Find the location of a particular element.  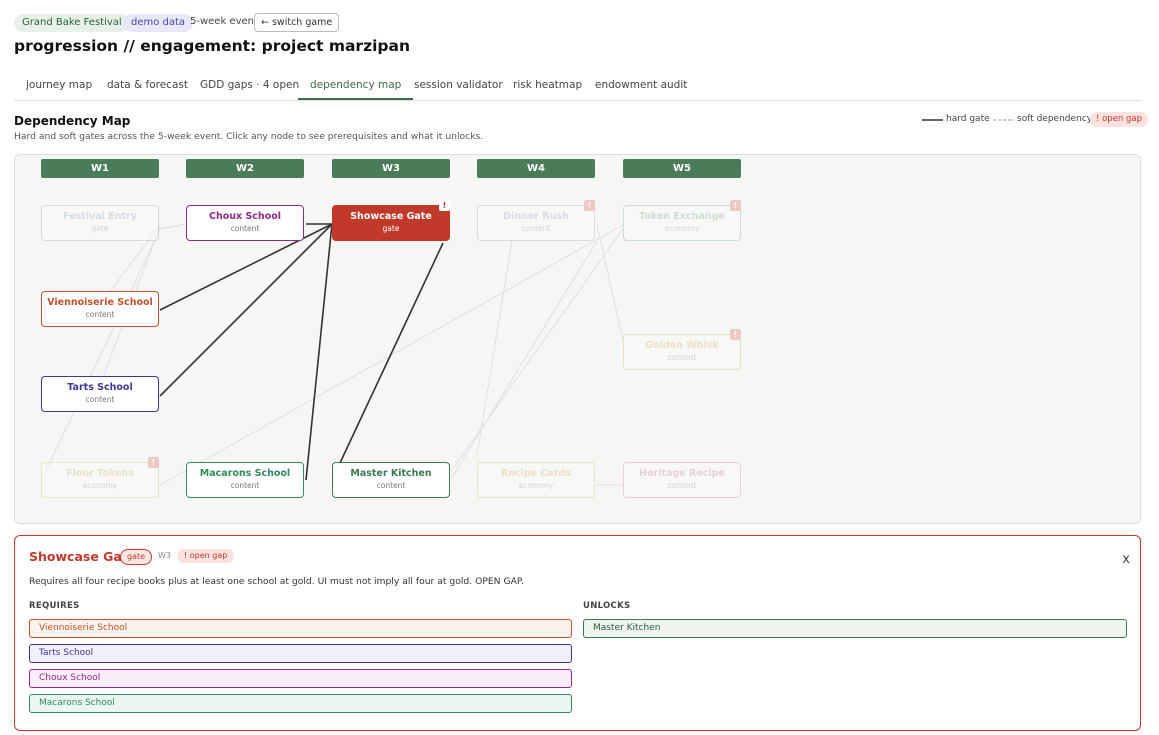

requires-heading: REQUIRES is located at coordinates (54, 606).